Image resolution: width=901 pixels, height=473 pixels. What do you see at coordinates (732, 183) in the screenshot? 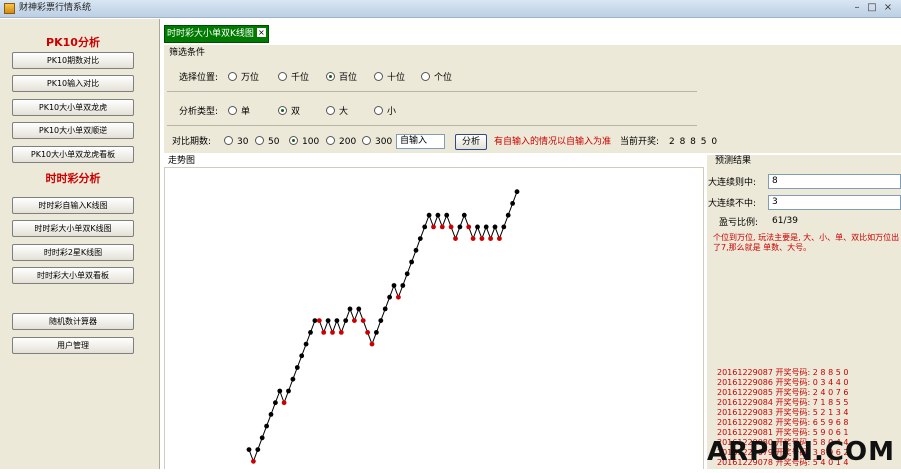
I see `max-hit-label: 大连续则中:` at bounding box center [732, 183].